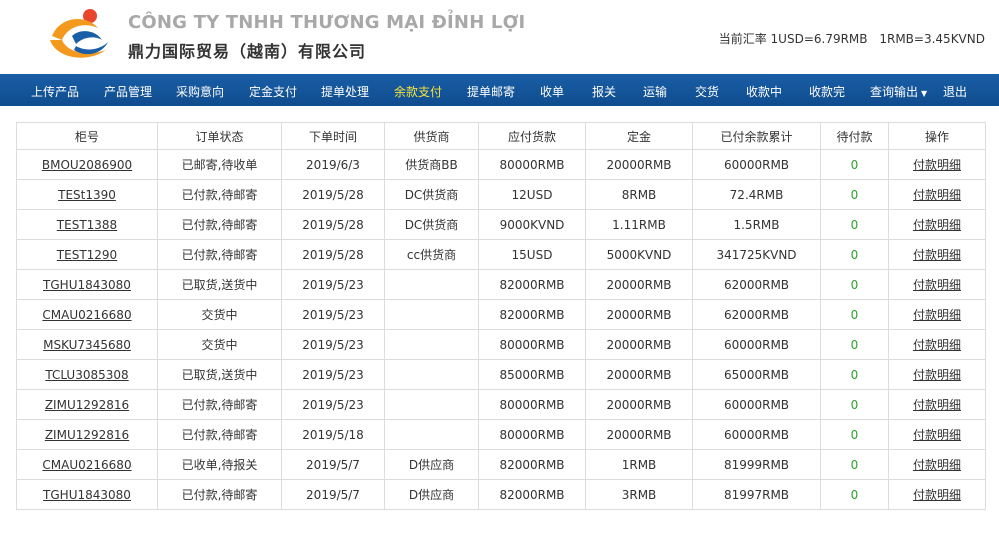 The width and height of the screenshot is (999, 547). What do you see at coordinates (418, 91) in the screenshot?
I see `nav-balance-payment: 余款支付` at bounding box center [418, 91].